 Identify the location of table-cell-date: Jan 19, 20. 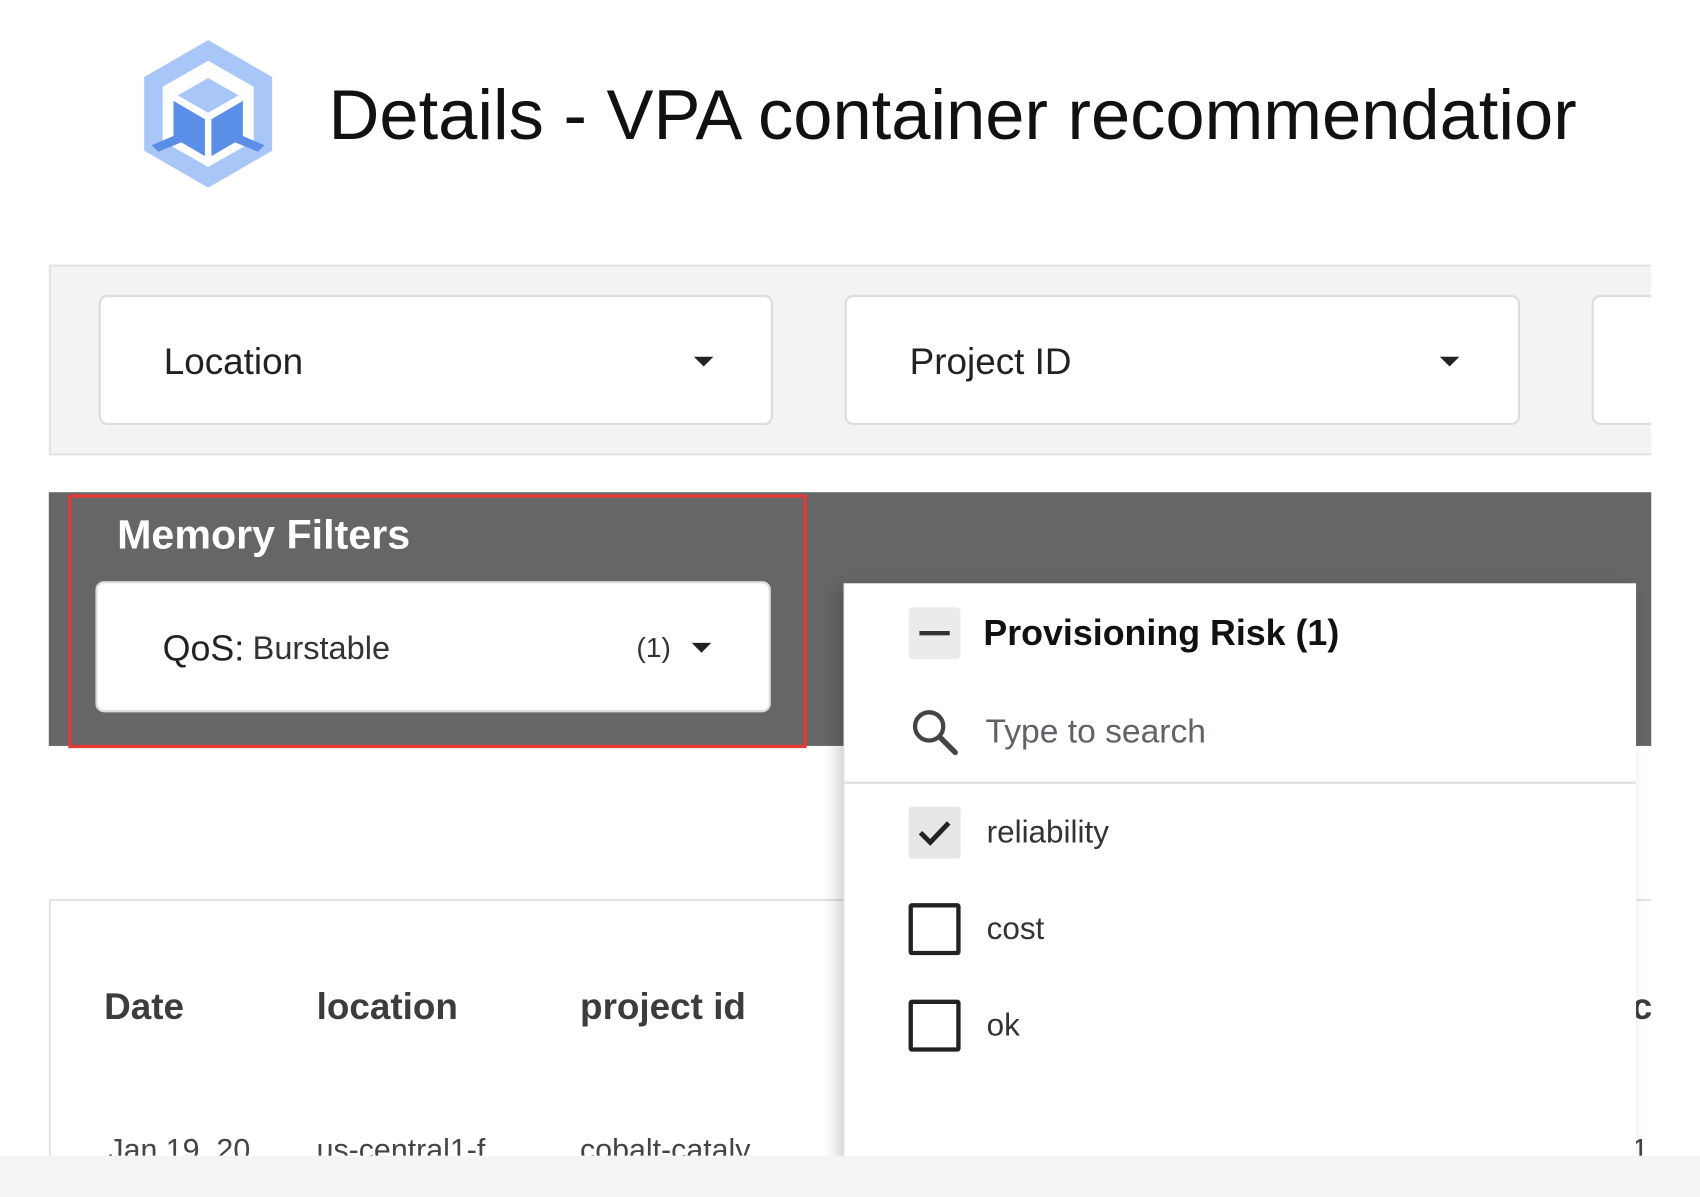
(179, 1144).